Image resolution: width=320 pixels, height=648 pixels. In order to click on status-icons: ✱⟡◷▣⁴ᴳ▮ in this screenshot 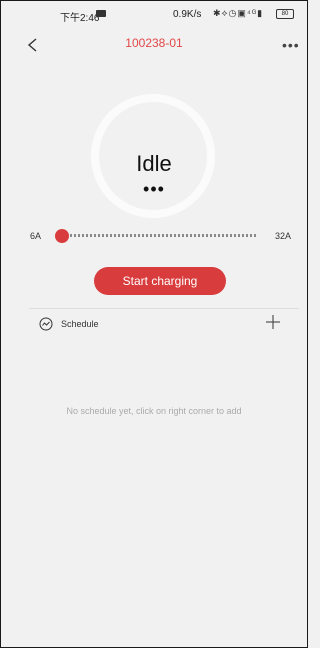, I will do `click(238, 13)`.